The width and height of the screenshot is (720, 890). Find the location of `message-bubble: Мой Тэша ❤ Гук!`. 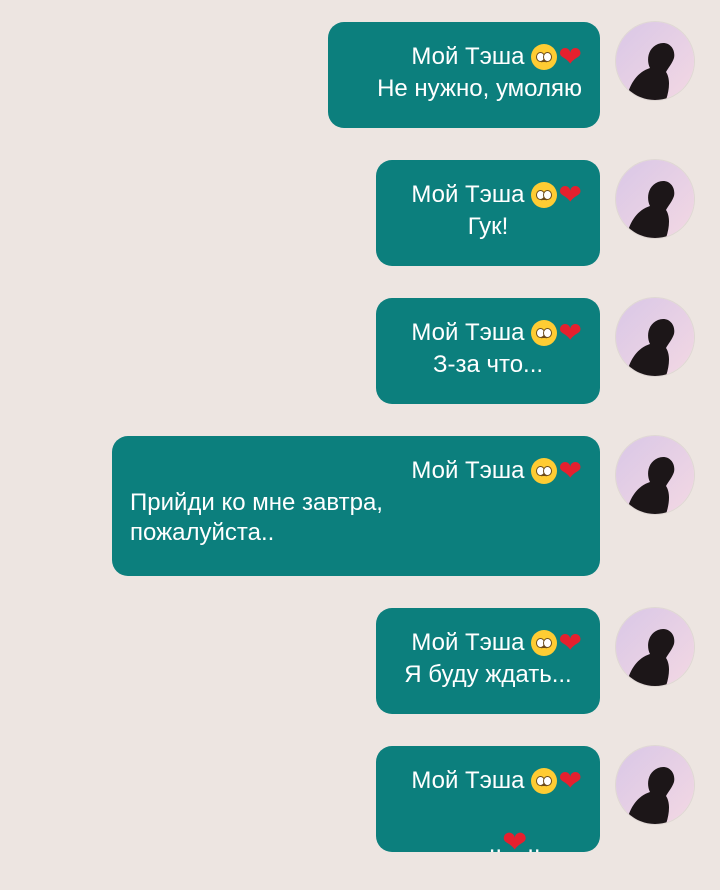

message-bubble: Мой Тэша ❤ Гук! is located at coordinates (488, 213).